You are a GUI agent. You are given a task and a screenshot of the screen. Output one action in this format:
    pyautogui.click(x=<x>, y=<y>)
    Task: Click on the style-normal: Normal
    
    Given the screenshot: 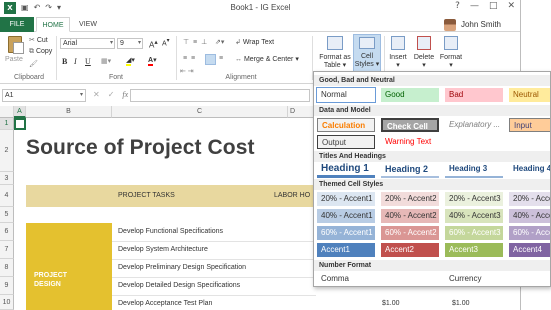 What is the action you would take?
    pyautogui.click(x=346, y=95)
    